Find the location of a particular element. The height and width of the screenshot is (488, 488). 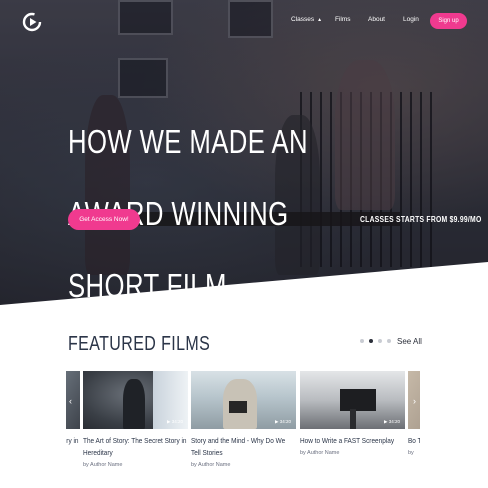

nav-films: Films is located at coordinates (343, 19).